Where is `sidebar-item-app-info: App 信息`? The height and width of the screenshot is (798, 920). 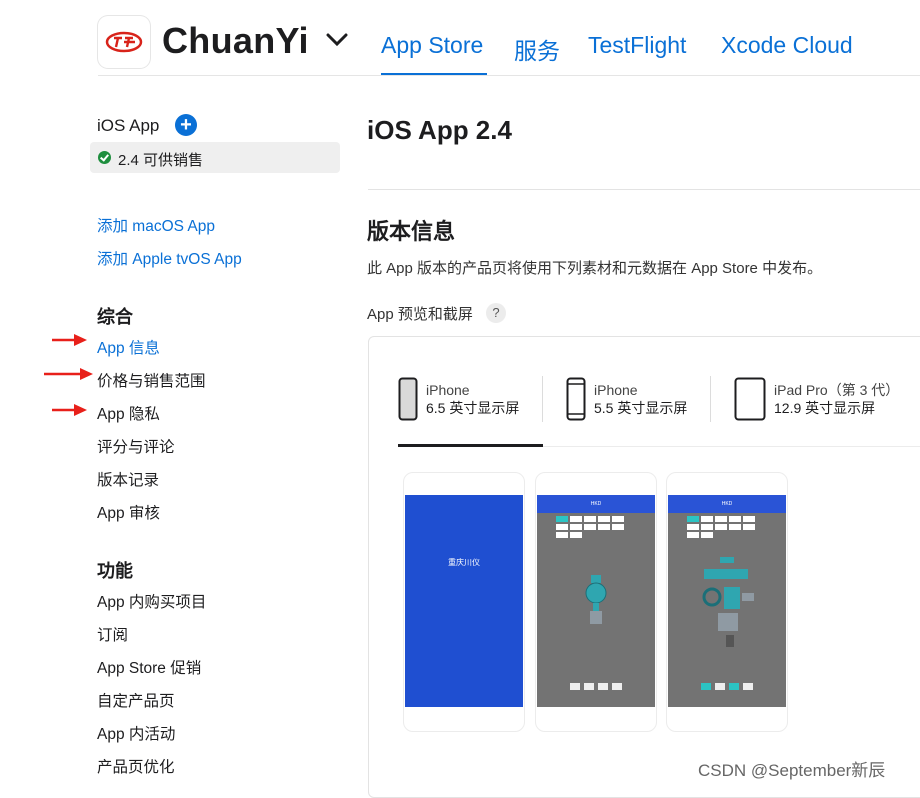
sidebar-item-app-info: App 信息 is located at coordinates (128, 347).